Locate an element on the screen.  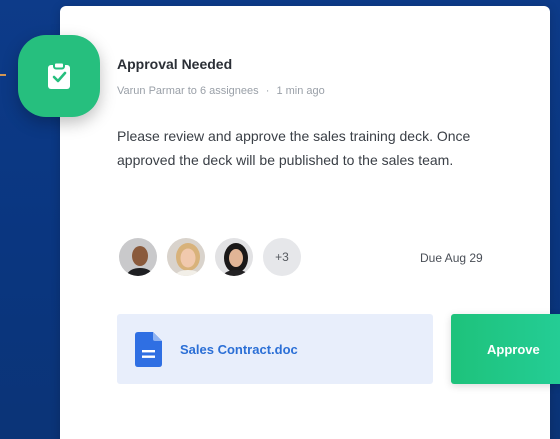
attachment-file: Sales Contract.doc is located at coordinates (275, 349).